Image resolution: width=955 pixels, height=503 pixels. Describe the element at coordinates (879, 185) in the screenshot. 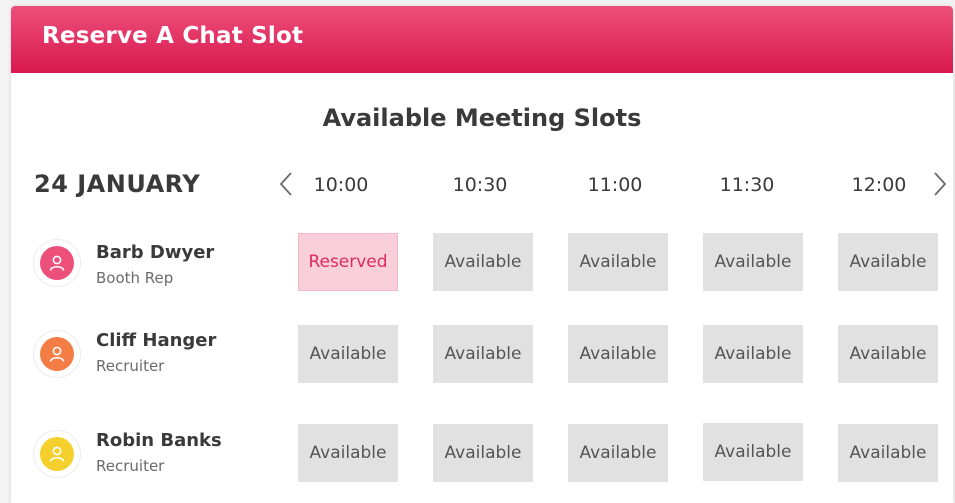

I see `time-label: 12:00` at that location.